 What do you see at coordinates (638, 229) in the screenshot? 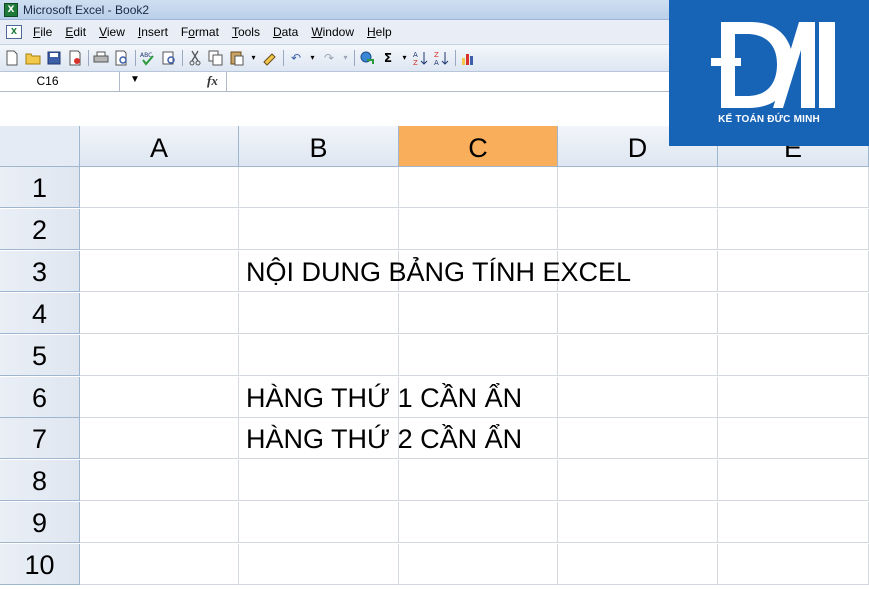
I see `cell-d2` at bounding box center [638, 229].